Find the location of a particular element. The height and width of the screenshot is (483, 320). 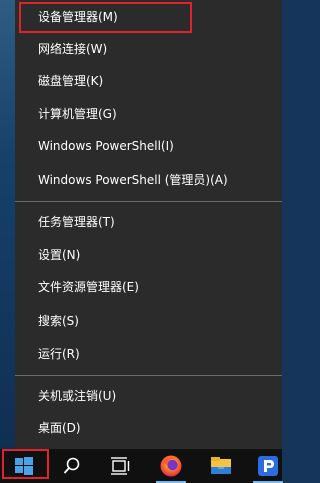

menu-item-label: 计算机管理(G) is located at coordinates (77, 113).